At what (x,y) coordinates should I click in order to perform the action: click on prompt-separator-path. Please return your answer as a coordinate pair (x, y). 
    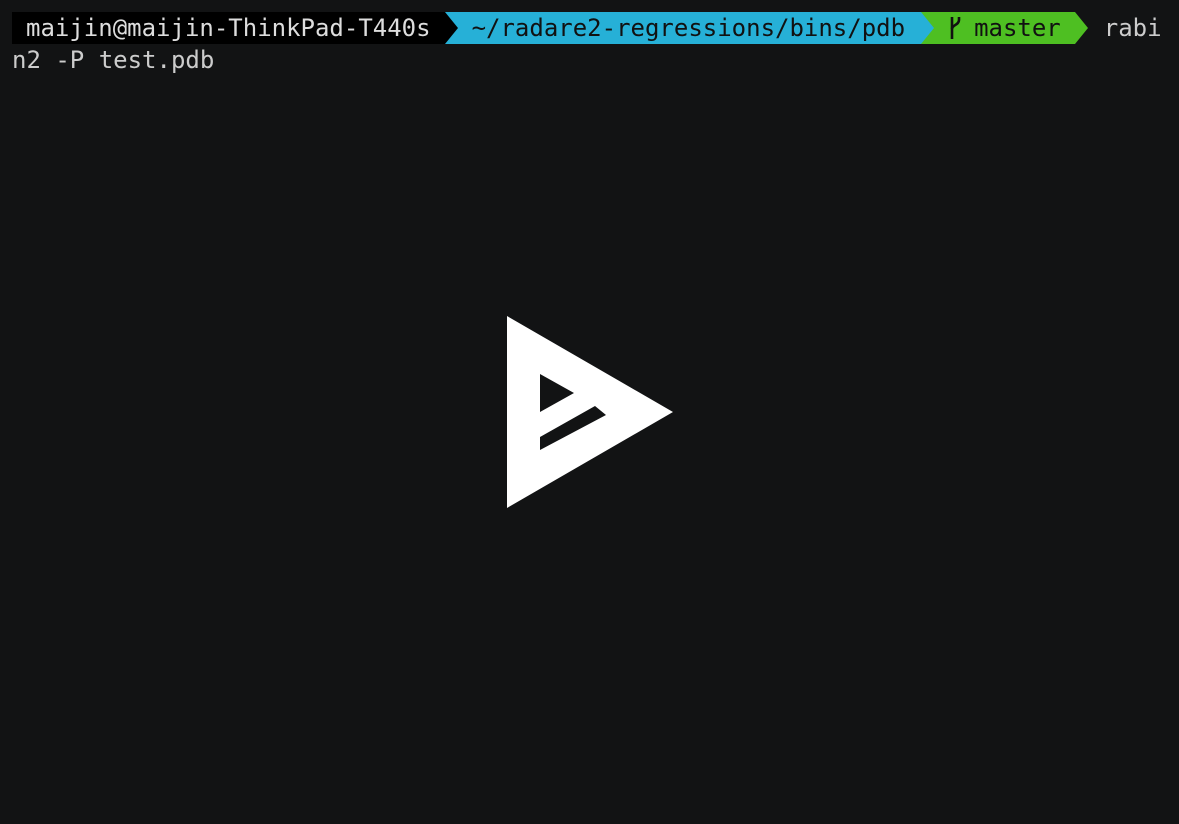
    Looking at the image, I should click on (928, 28).